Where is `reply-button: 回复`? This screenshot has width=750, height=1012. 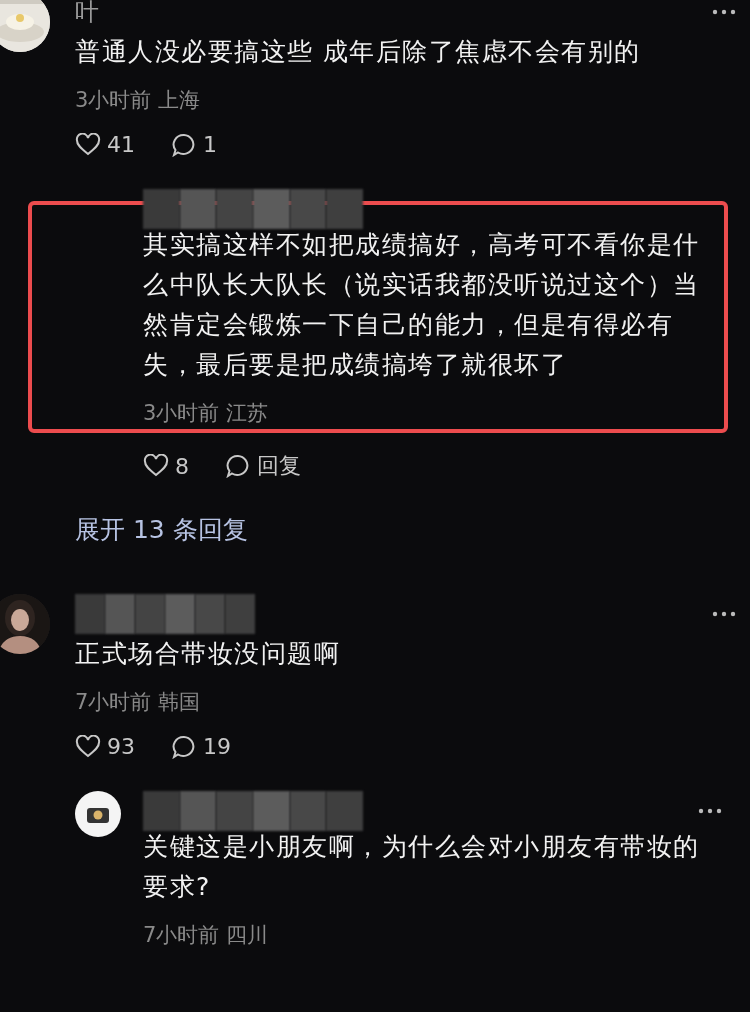 reply-button: 回复 is located at coordinates (263, 466).